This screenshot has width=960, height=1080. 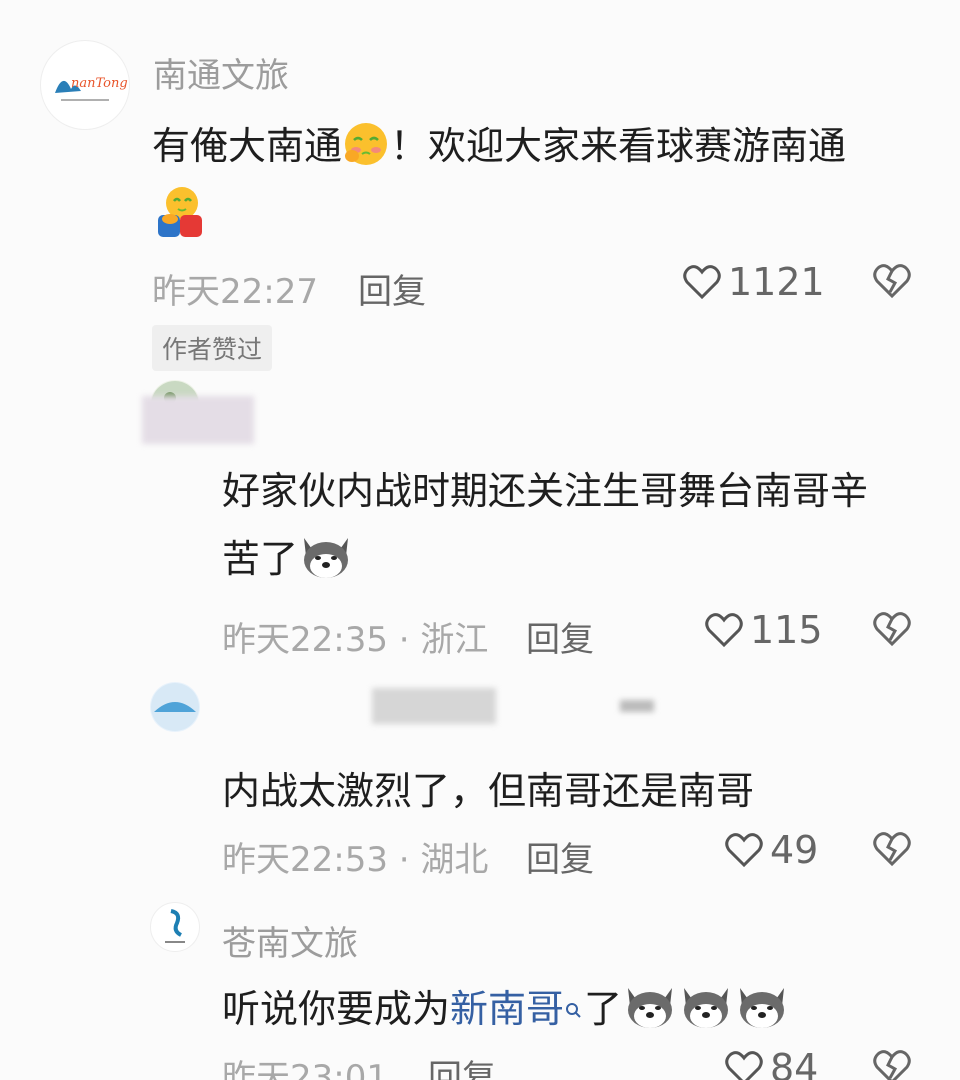 I want to click on redacted-username-tail, so click(x=637, y=706).